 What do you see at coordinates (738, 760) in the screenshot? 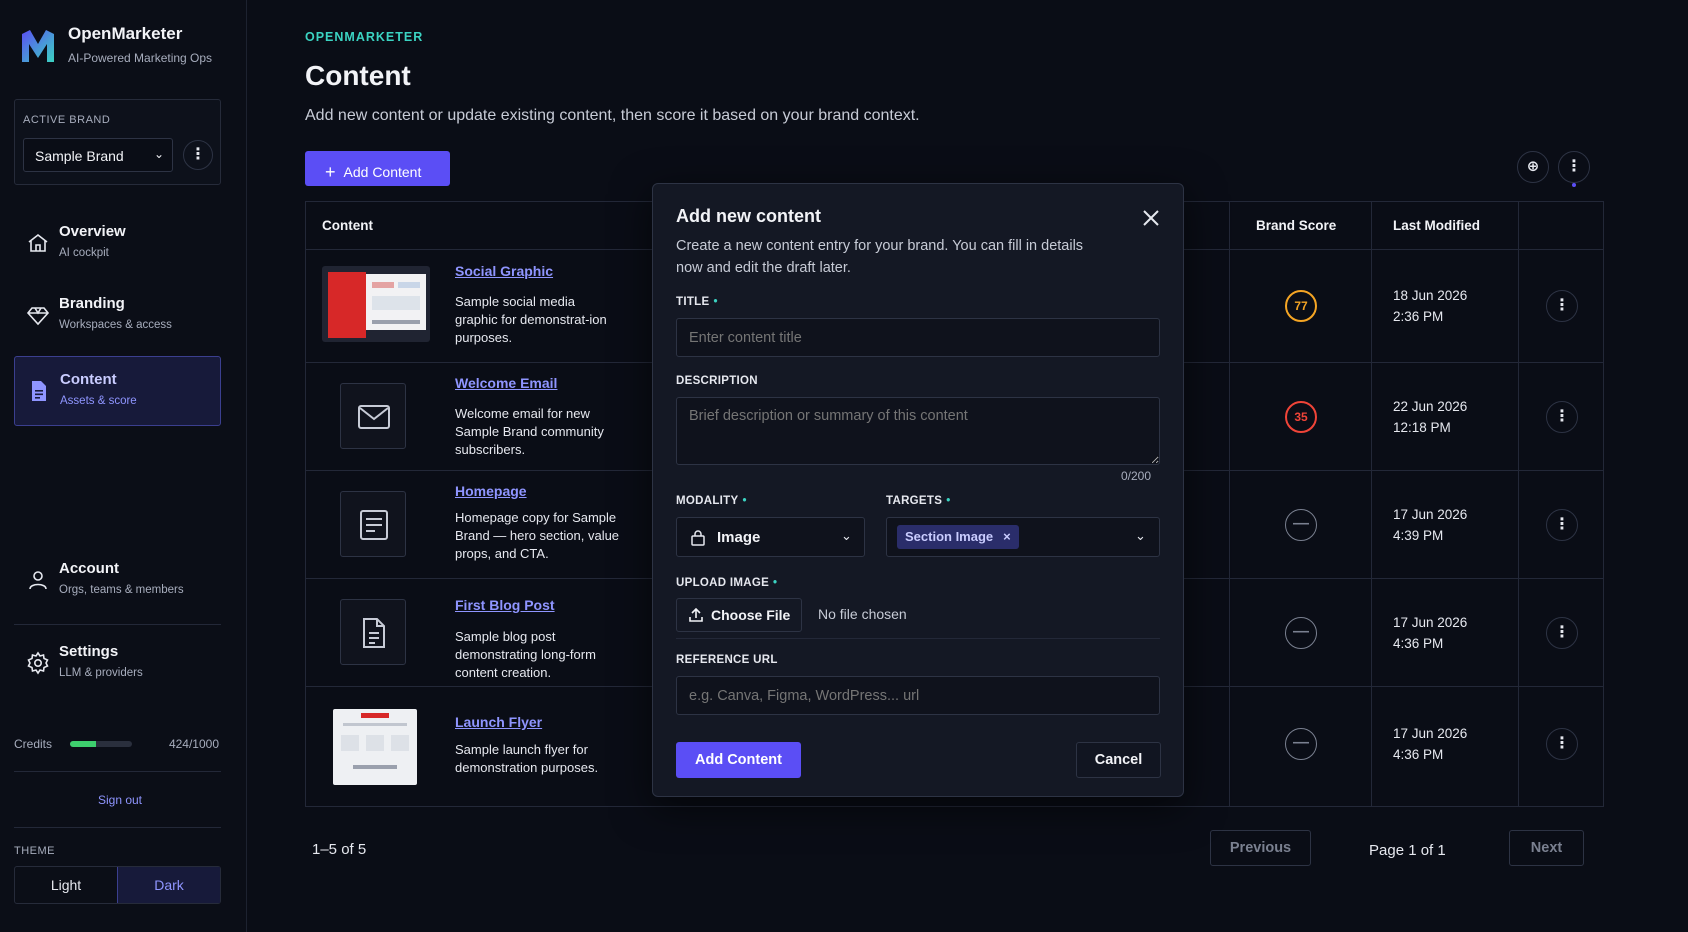
I see `modal-add-content-button: Add Content` at bounding box center [738, 760].